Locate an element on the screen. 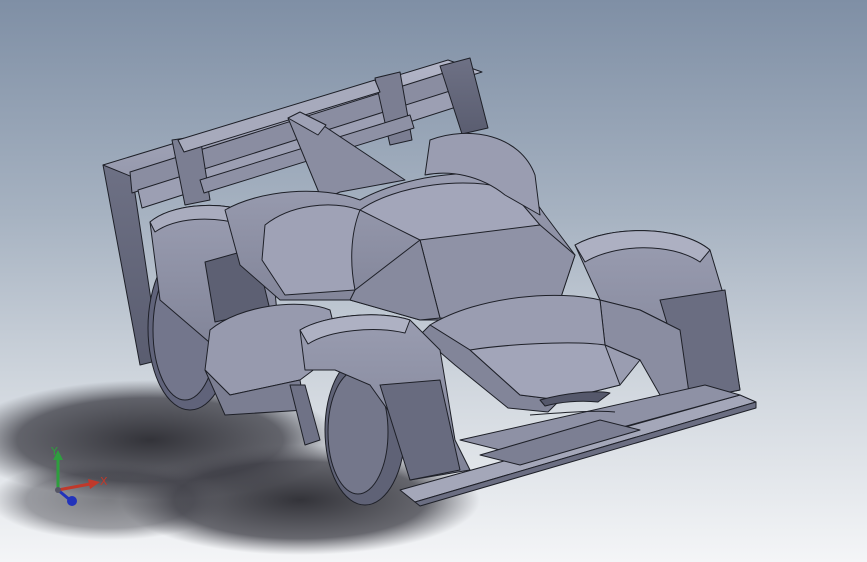 The image size is (867, 562). x-axis-head is located at coordinates (94, 484).